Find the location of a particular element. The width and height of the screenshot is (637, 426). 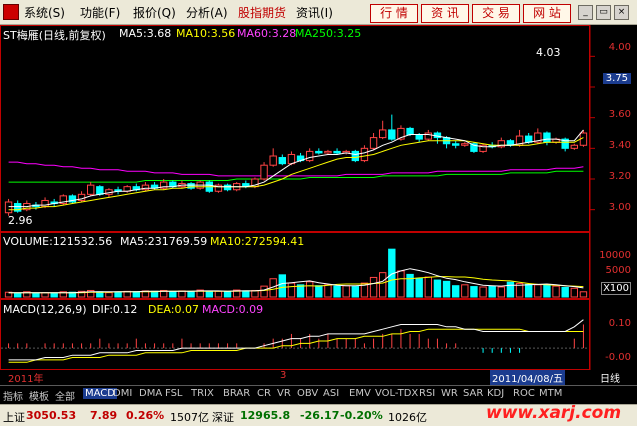

tab-vr: VR is located at coordinates (284, 393).